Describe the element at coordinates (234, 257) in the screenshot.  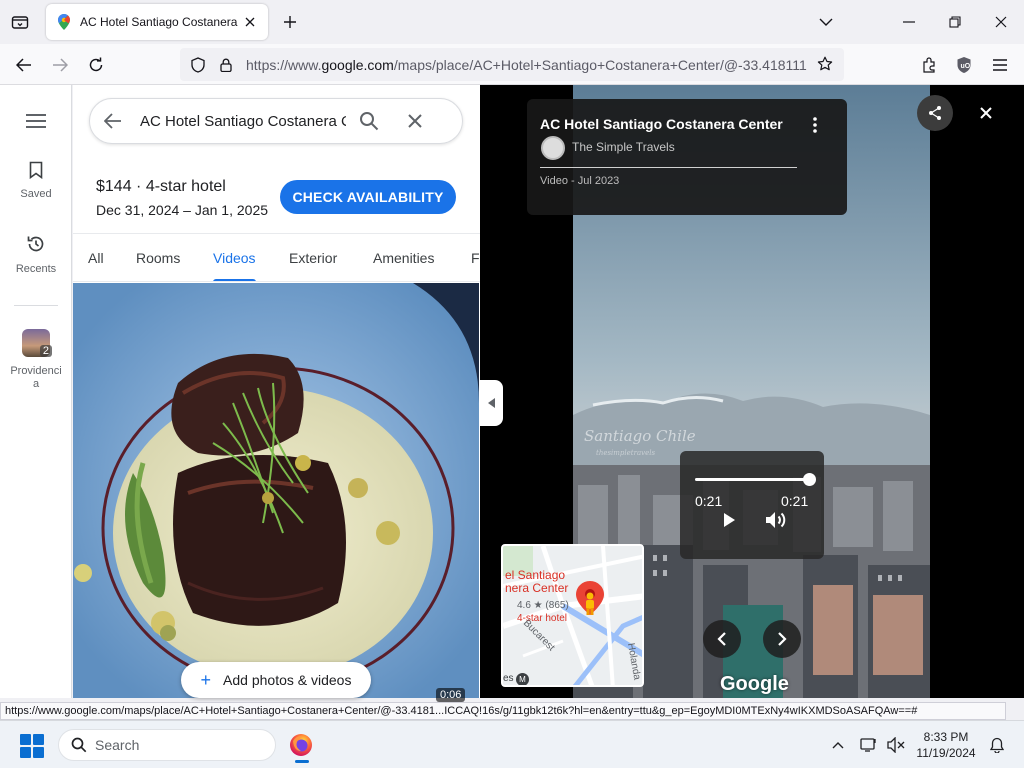
I see `tab-videos: Videos` at that location.